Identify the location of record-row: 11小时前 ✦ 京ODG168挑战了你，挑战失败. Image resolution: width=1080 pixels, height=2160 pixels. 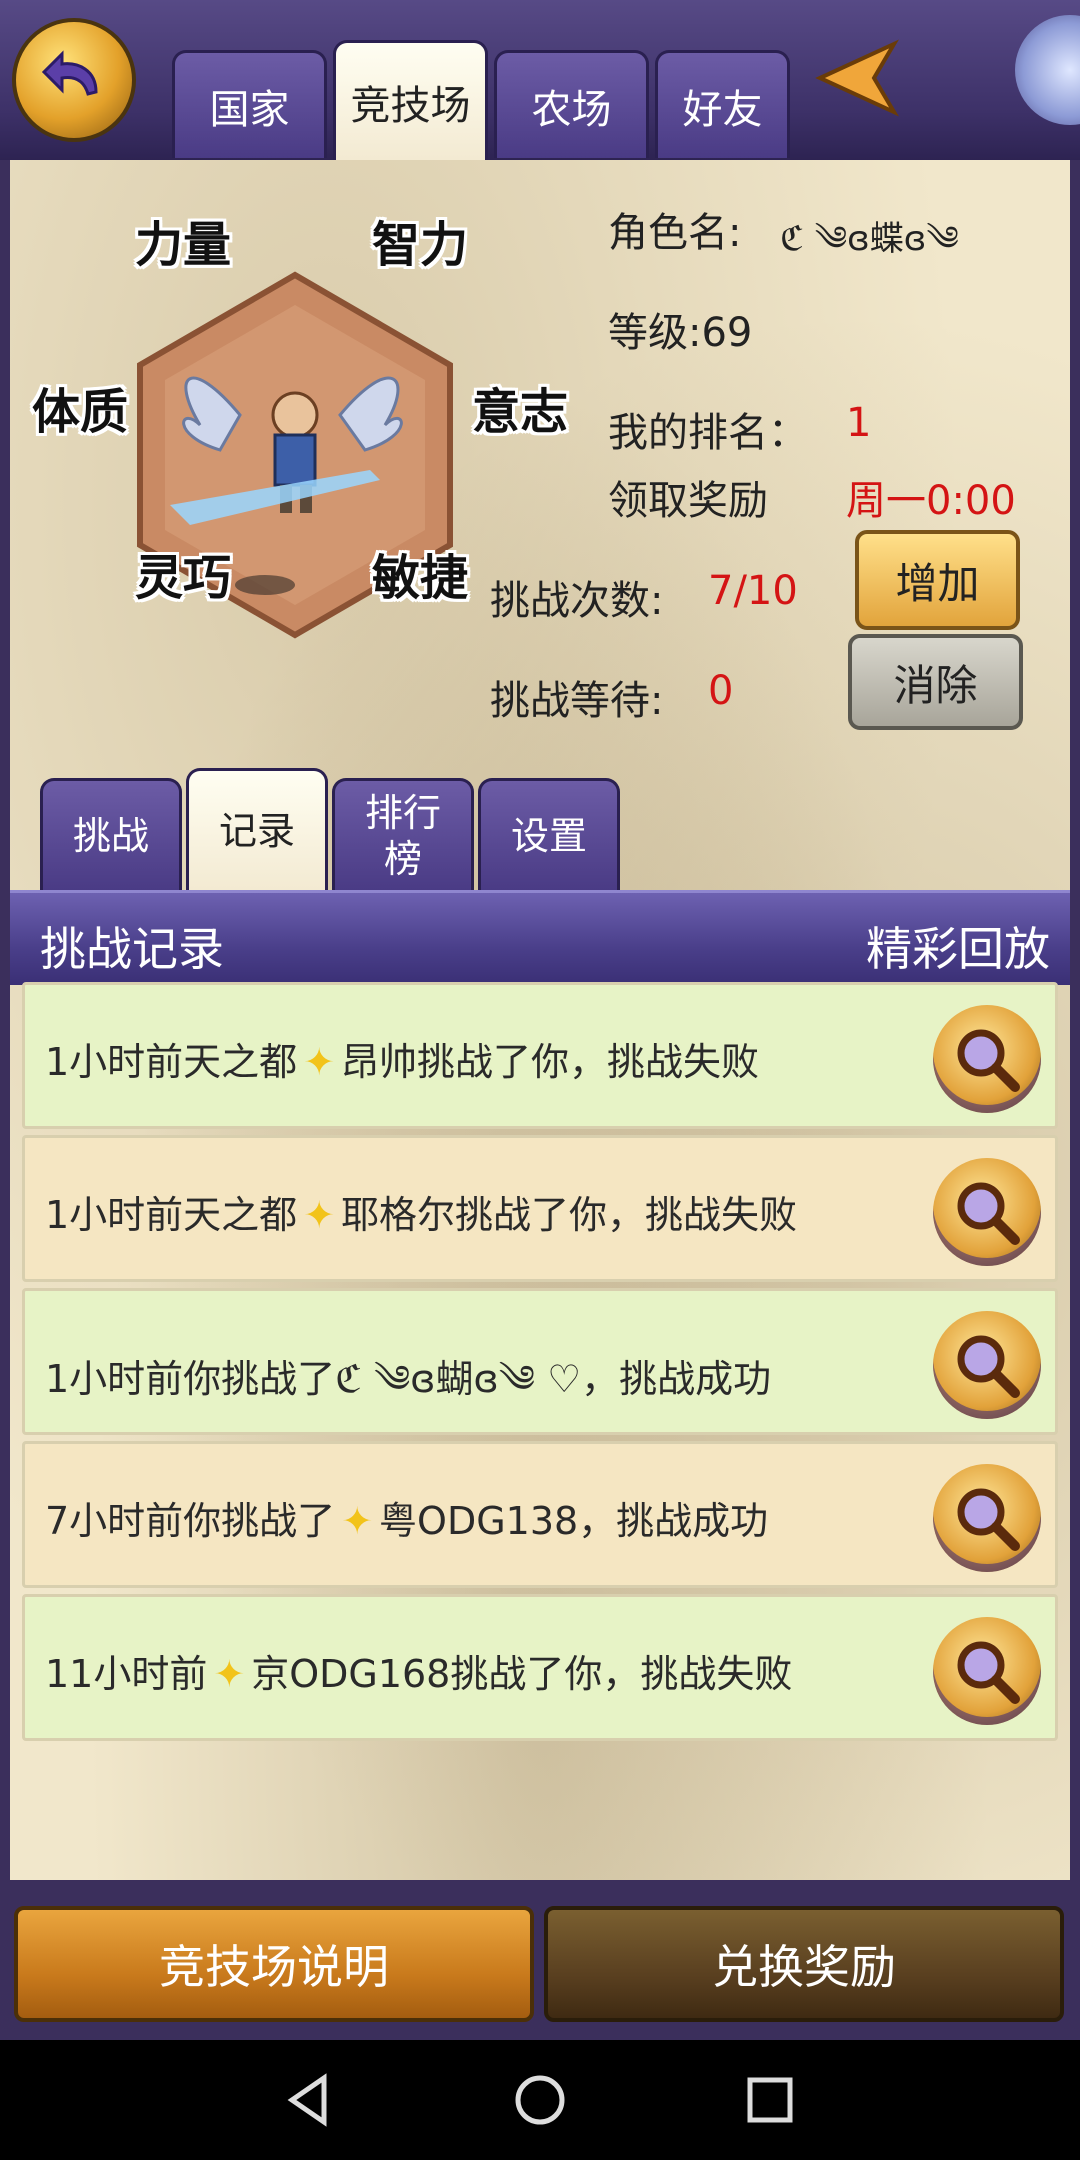
(540, 1667).